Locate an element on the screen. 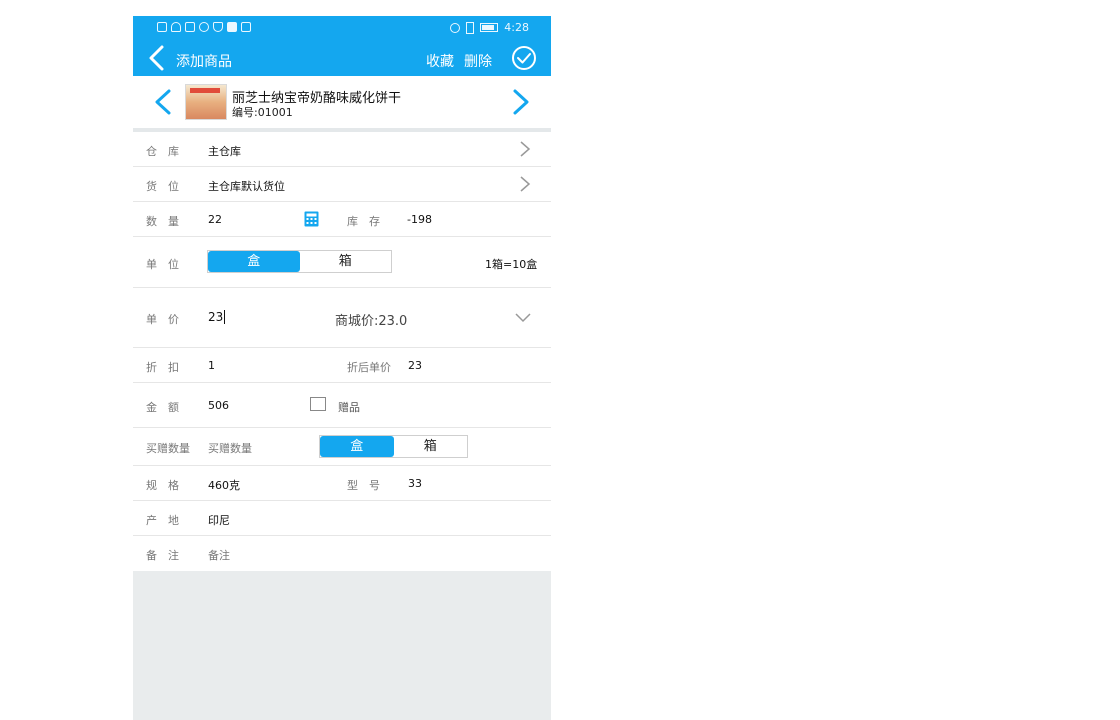  quantity-label: 数 量 is located at coordinates (162, 221).